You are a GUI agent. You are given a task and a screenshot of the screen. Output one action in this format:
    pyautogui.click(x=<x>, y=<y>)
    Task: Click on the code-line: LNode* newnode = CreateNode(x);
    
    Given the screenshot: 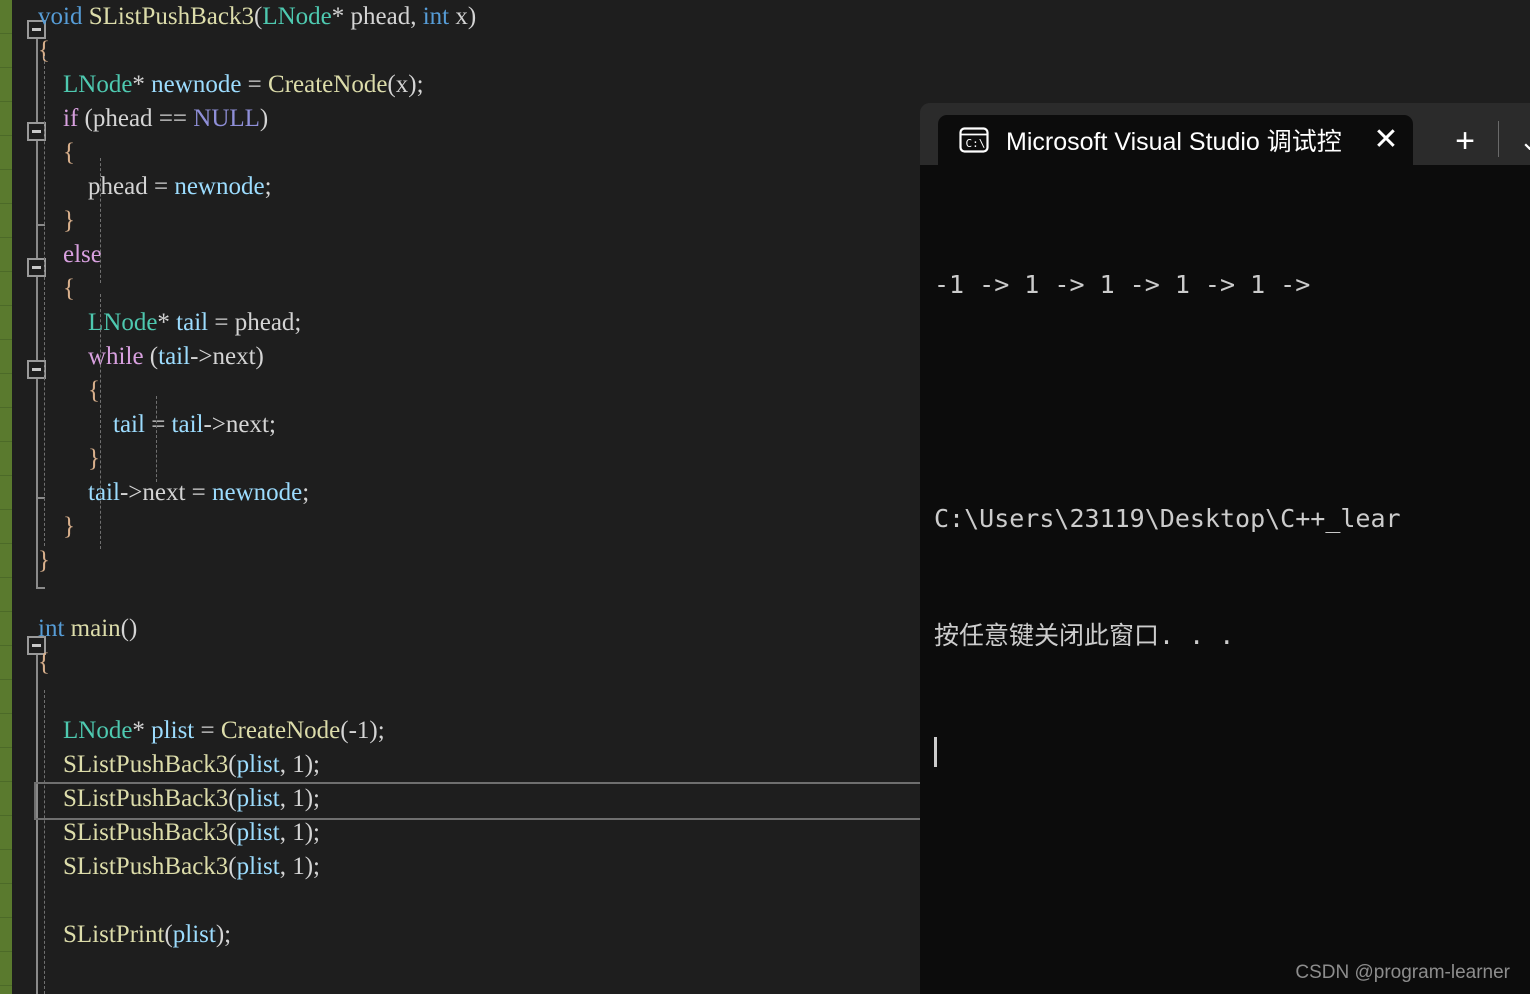 What is the action you would take?
    pyautogui.click(x=783, y=85)
    